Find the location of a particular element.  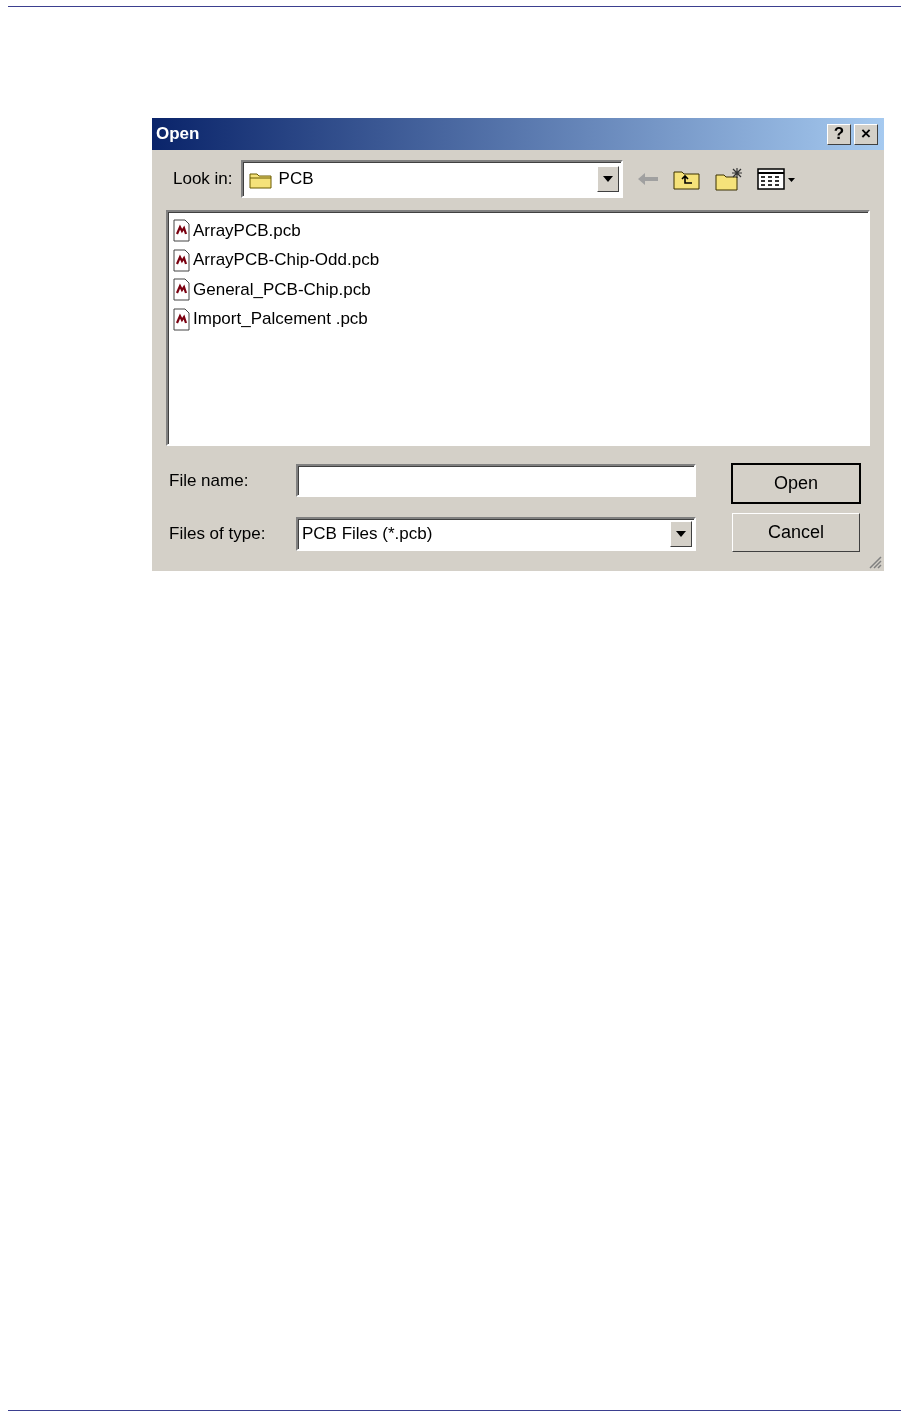

look-in-label: Look in: is located at coordinates (203, 179).